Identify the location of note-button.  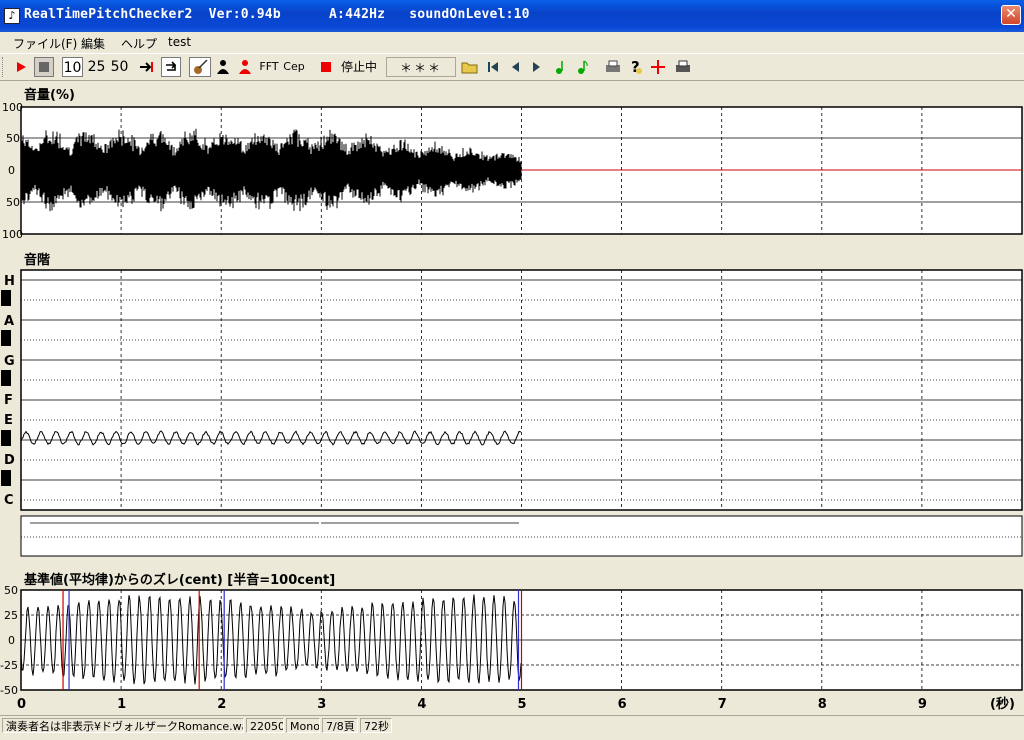
(583, 67).